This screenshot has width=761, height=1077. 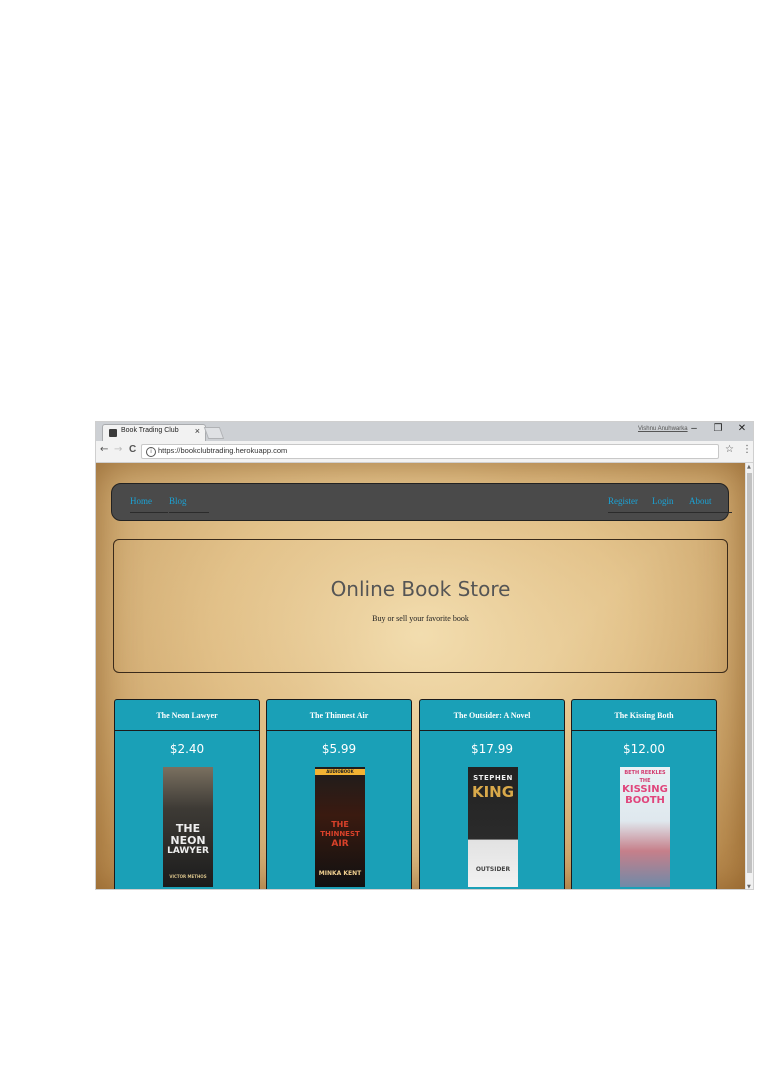 I want to click on book-cover: BETH REEKLES THE KISSING BOOTH, so click(x=645, y=827).